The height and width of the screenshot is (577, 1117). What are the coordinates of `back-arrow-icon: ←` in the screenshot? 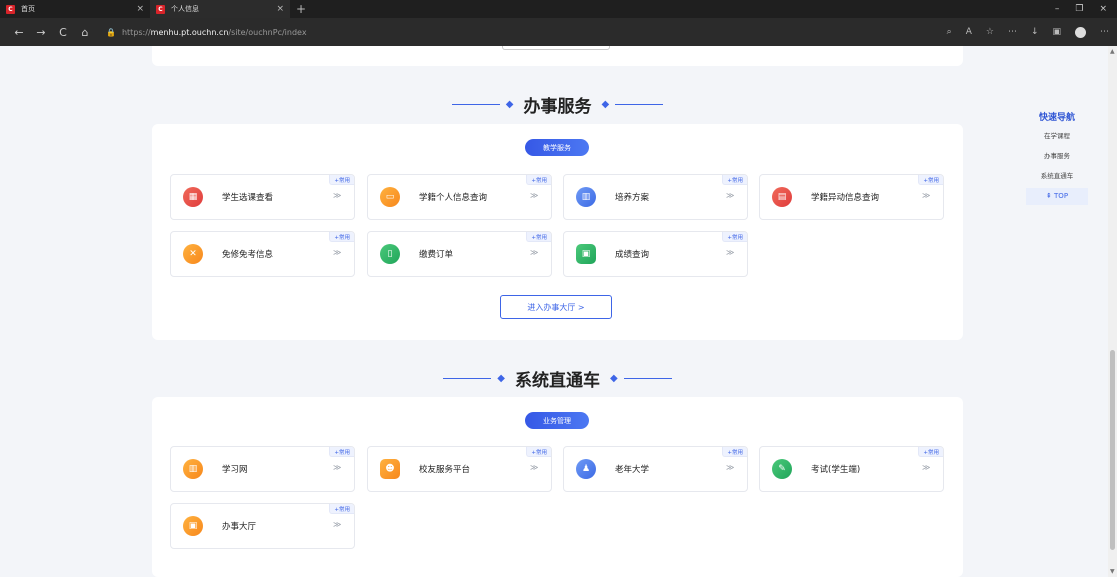 It's located at (19, 32).